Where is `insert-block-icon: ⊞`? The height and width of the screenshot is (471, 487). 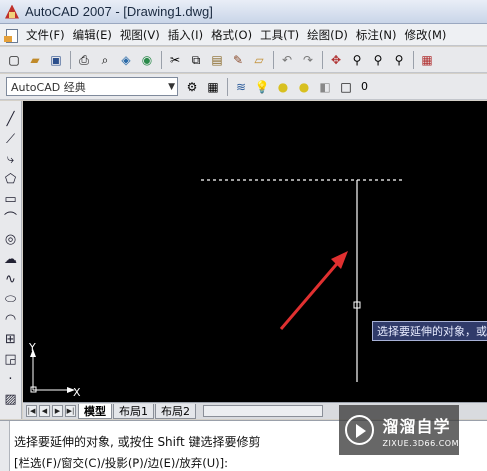
insert-block-icon: ⊞ is located at coordinates (11, 339).